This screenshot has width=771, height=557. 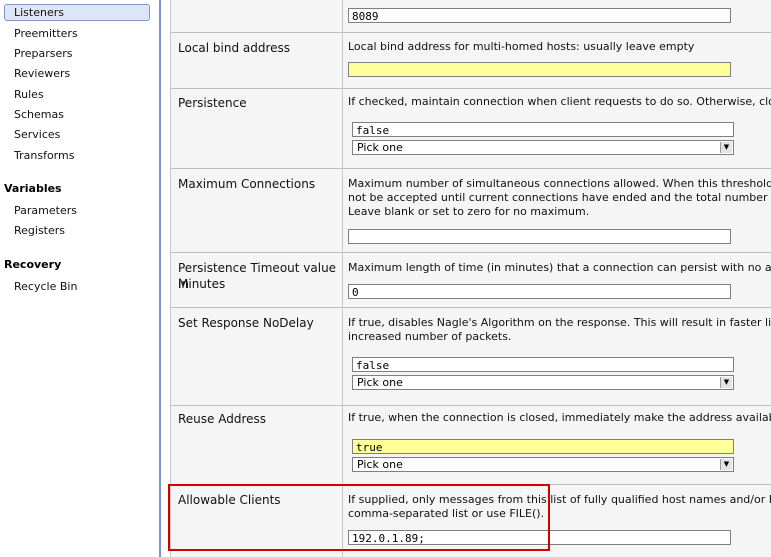 What do you see at coordinates (246, 323) in the screenshot?
I see `nodelay-label: Set Response NoDelay` at bounding box center [246, 323].